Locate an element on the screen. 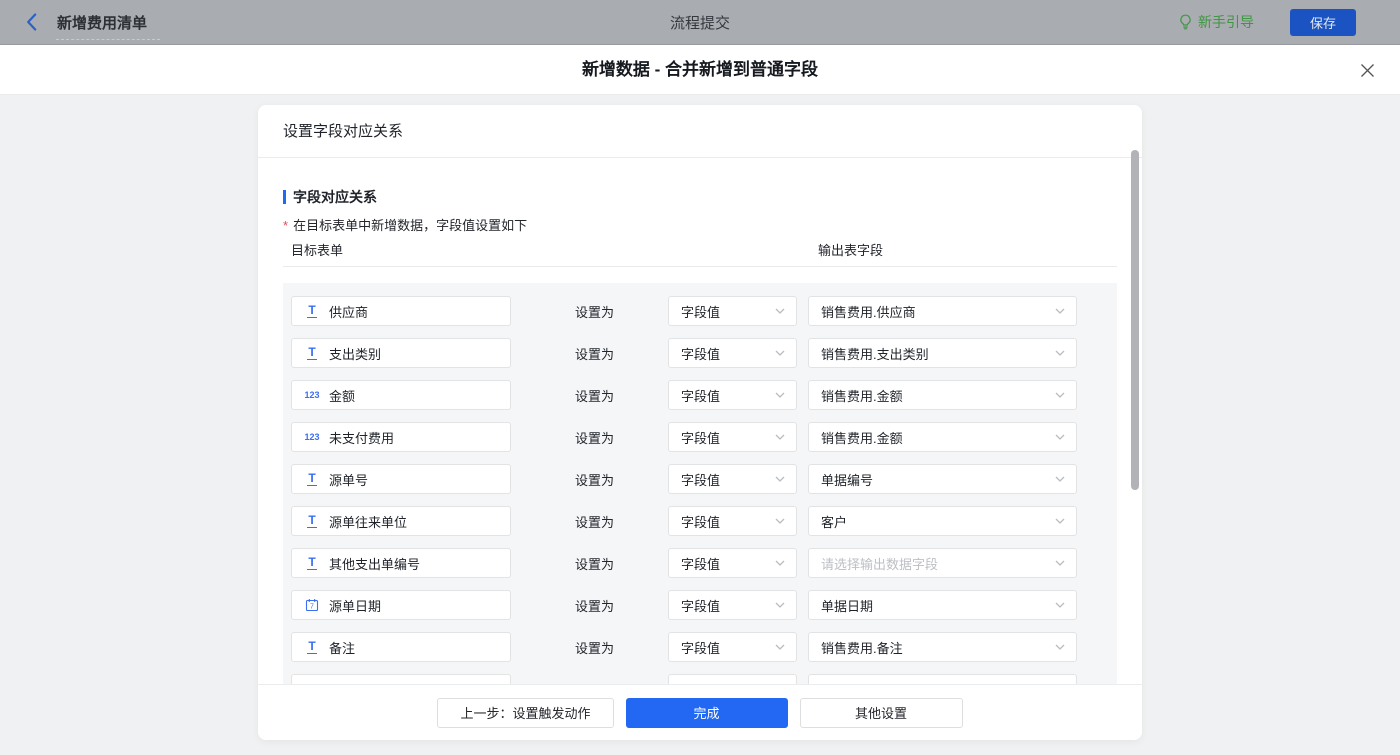  card-footer: 上一步：设置触发动作 完成 其他设置 is located at coordinates (700, 712).